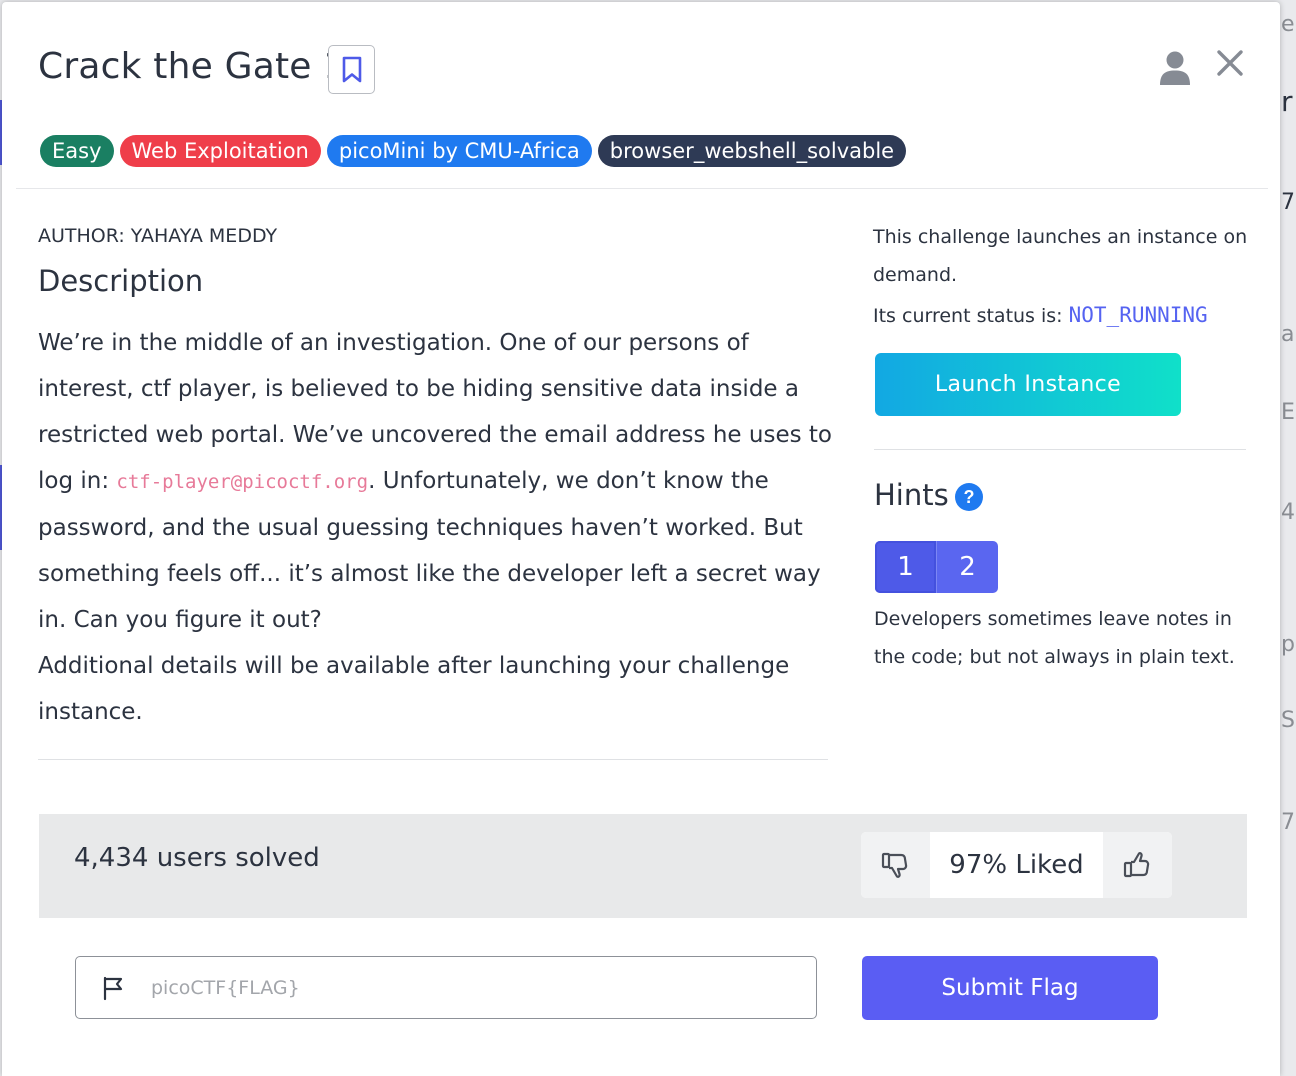 Image resolution: width=1296 pixels, height=1076 pixels. What do you see at coordinates (1288, 512) in the screenshot?
I see `background-text: 45` at bounding box center [1288, 512].